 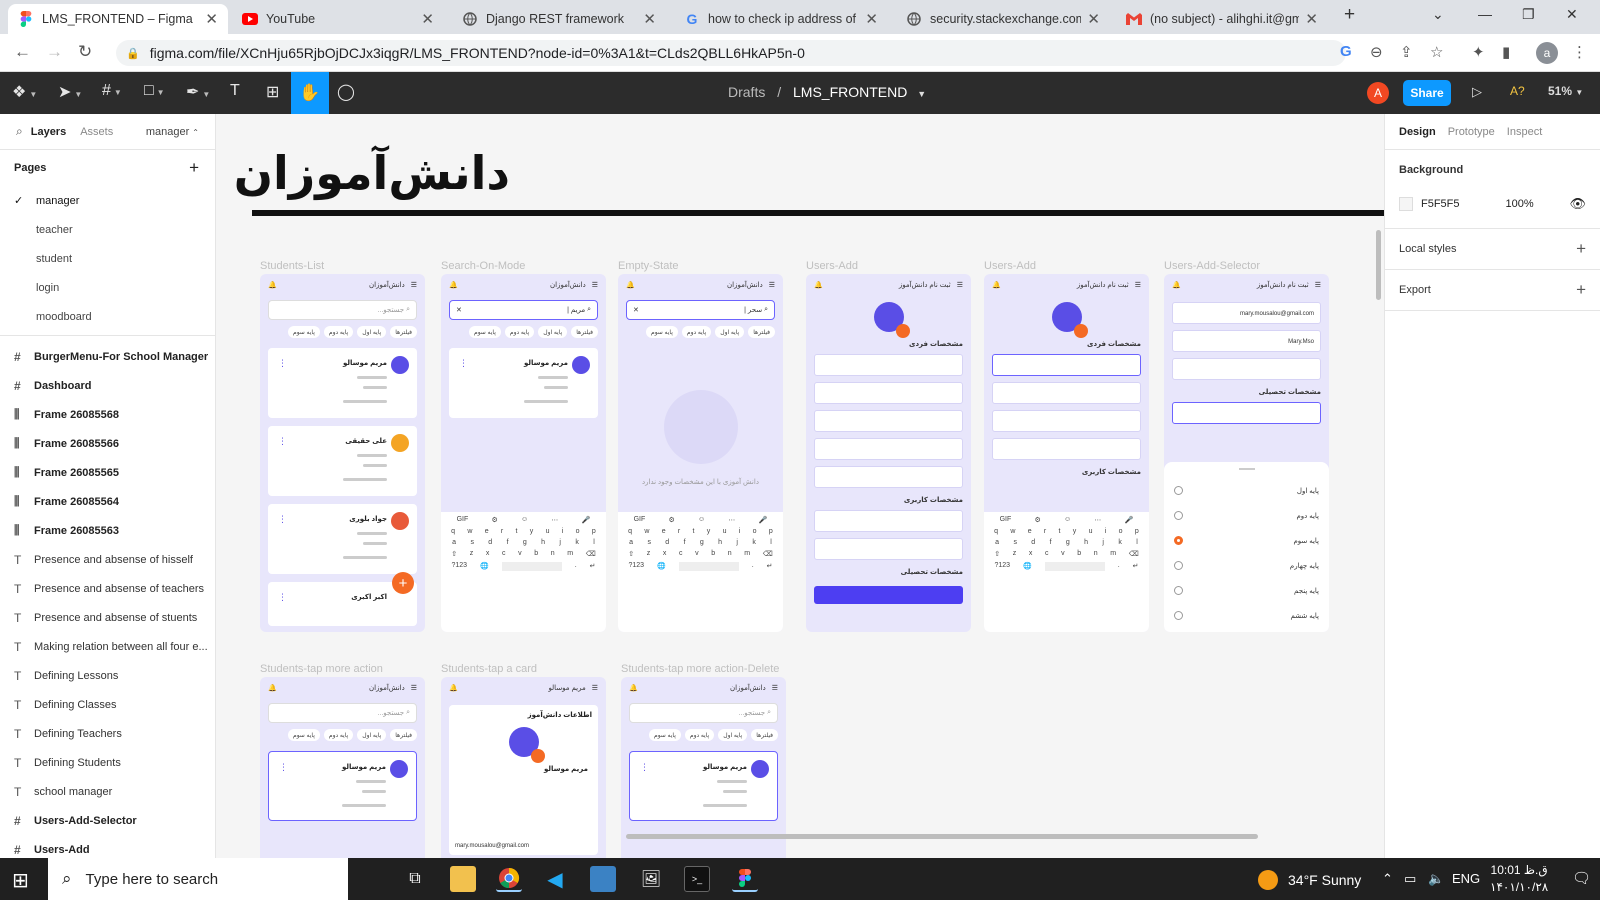 What do you see at coordinates (483, 266) in the screenshot?
I see `frame-label: Search-On-Mode` at bounding box center [483, 266].